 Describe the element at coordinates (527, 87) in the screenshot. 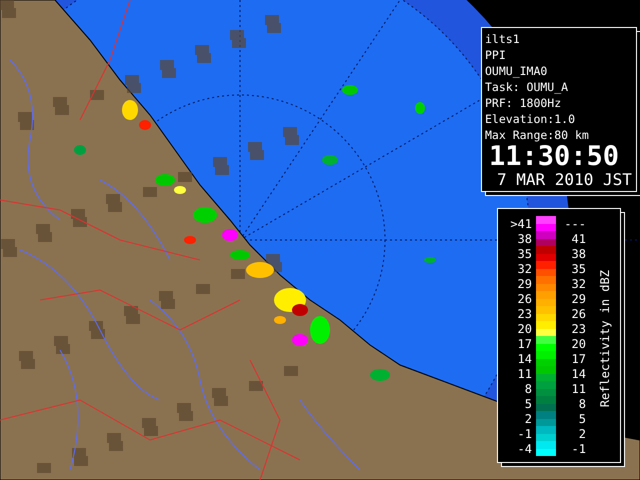

I see `info-text: Task: OUMU_A` at that location.